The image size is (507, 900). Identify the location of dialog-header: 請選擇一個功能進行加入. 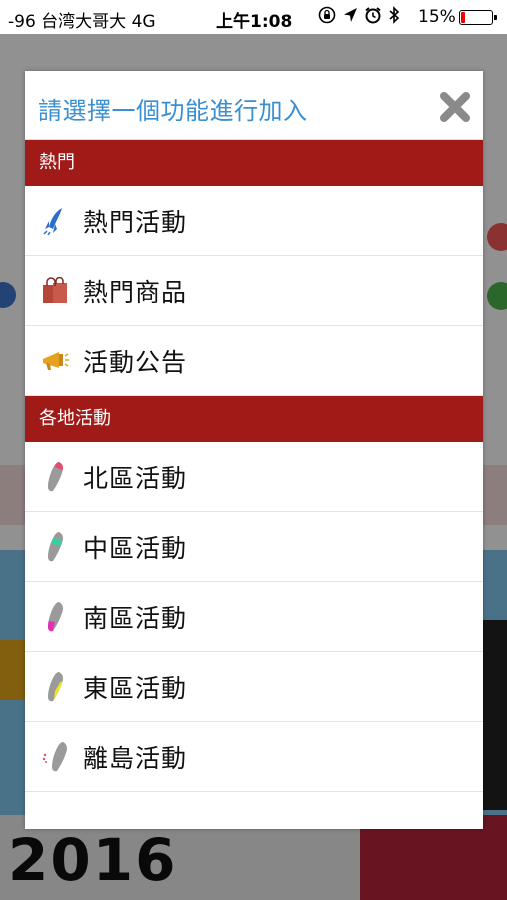
(254, 105).